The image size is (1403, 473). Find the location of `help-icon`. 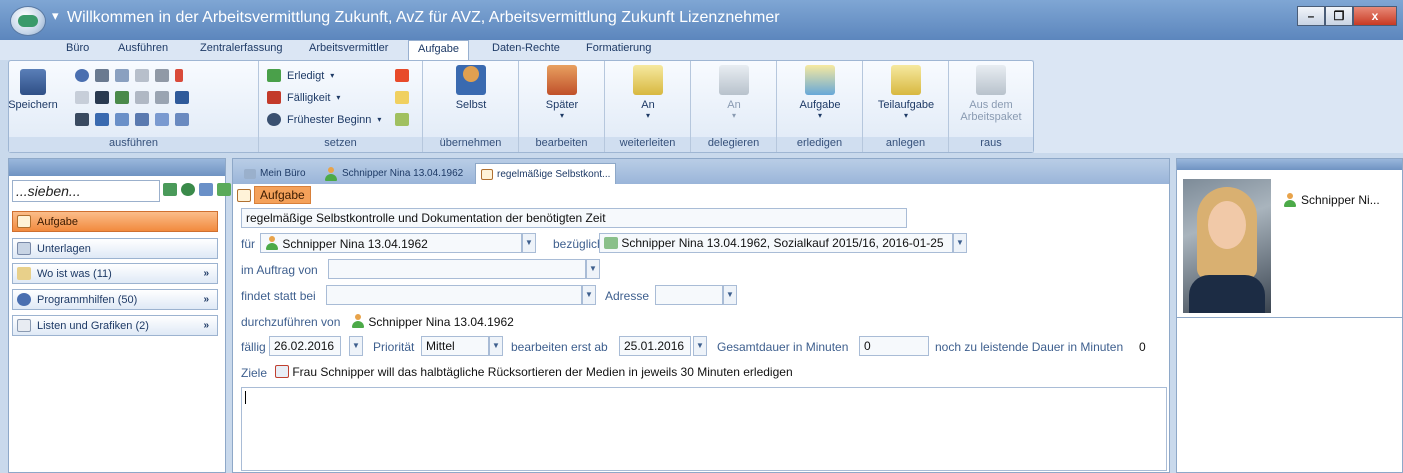

help-icon is located at coordinates (82, 75).